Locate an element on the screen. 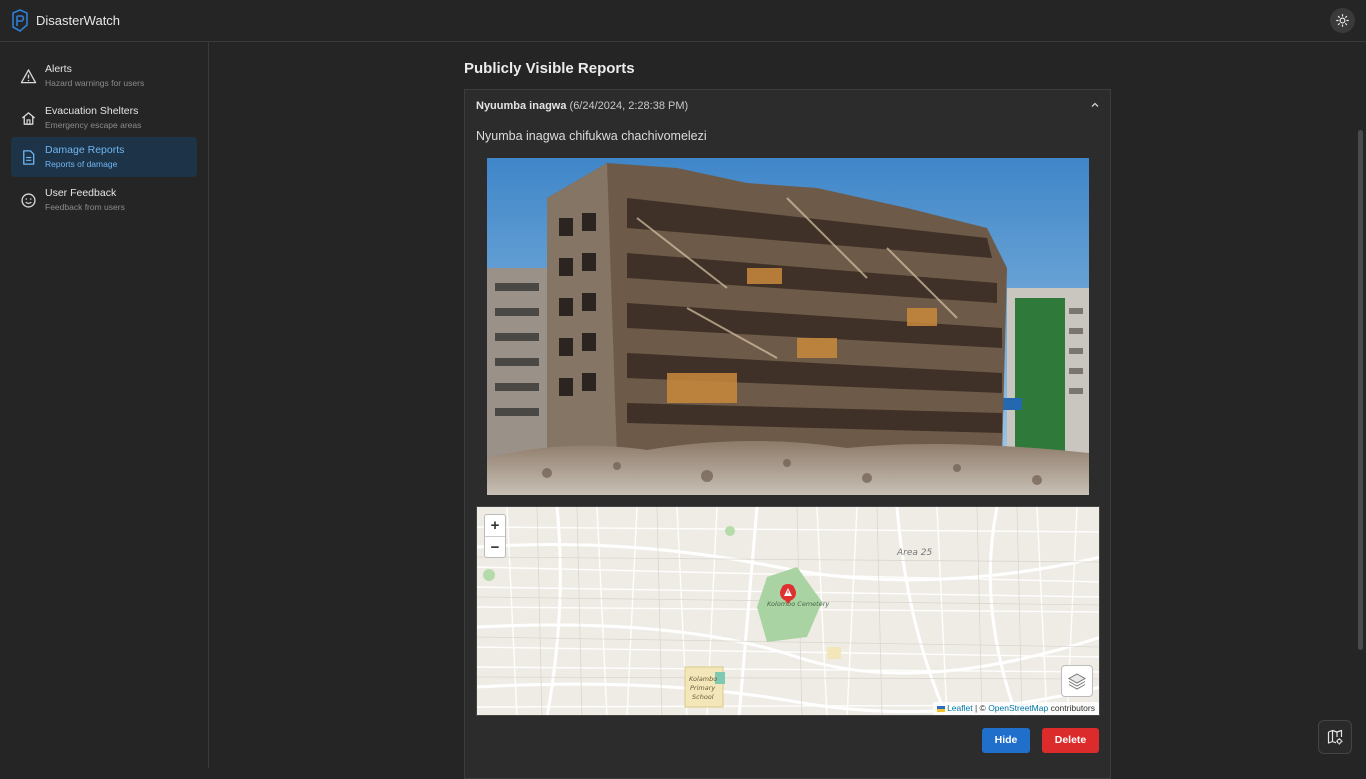  layers-icon is located at coordinates (1077, 681).